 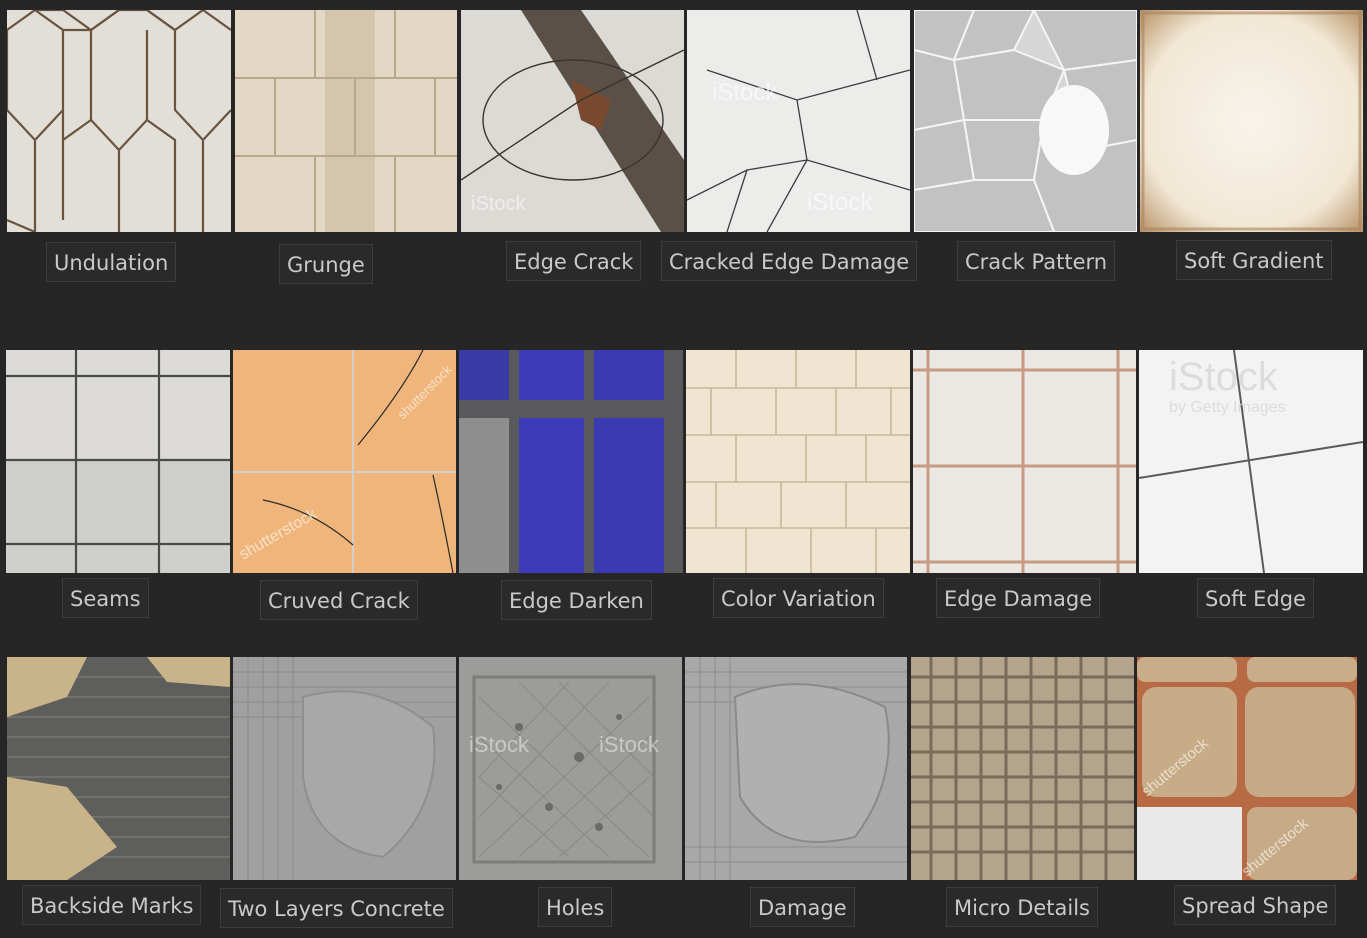 What do you see at coordinates (575, 907) in the screenshot?
I see `label-holes: Holes` at bounding box center [575, 907].